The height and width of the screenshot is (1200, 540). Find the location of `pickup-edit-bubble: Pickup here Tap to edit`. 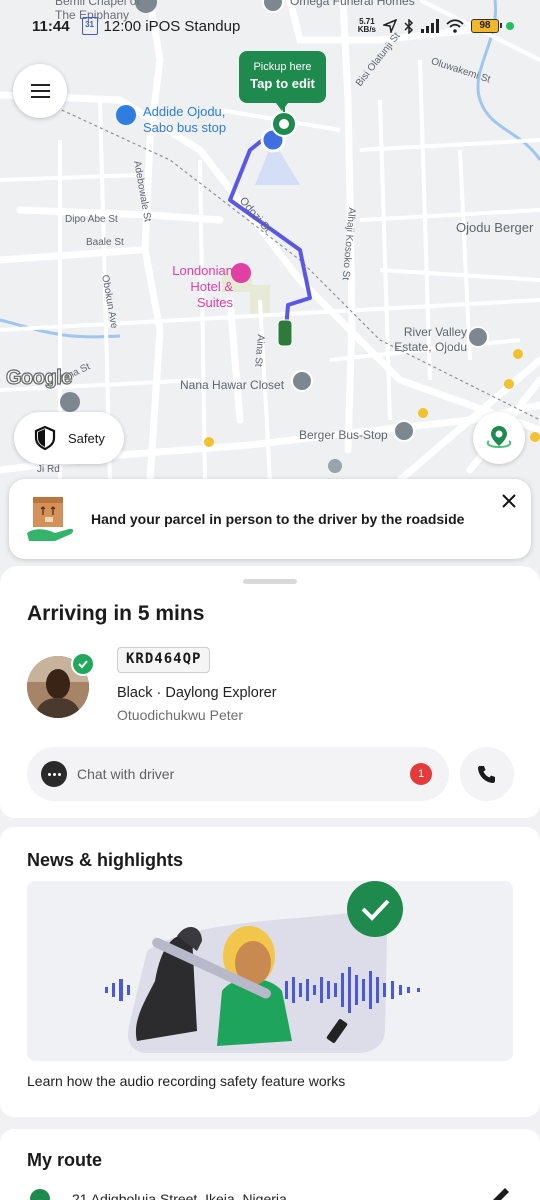

pickup-edit-bubble: Pickup here Tap to edit is located at coordinates (282, 81).